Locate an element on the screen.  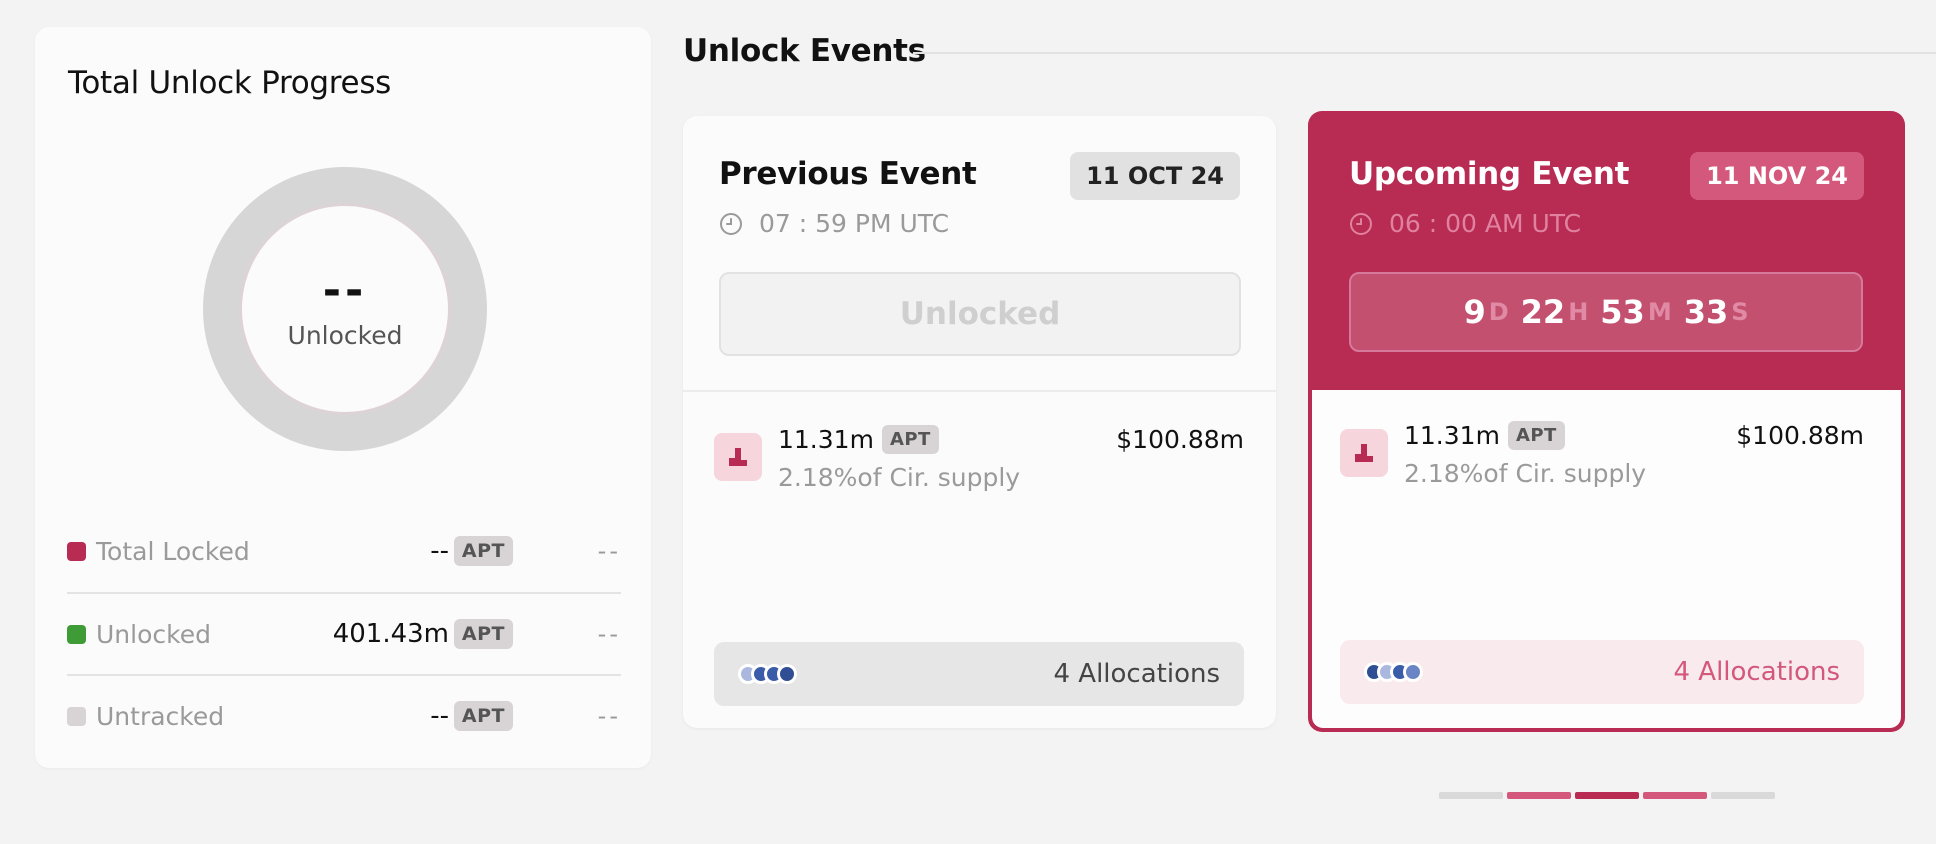
previous-event-date: 11 OCT 24 is located at coordinates (1155, 176).